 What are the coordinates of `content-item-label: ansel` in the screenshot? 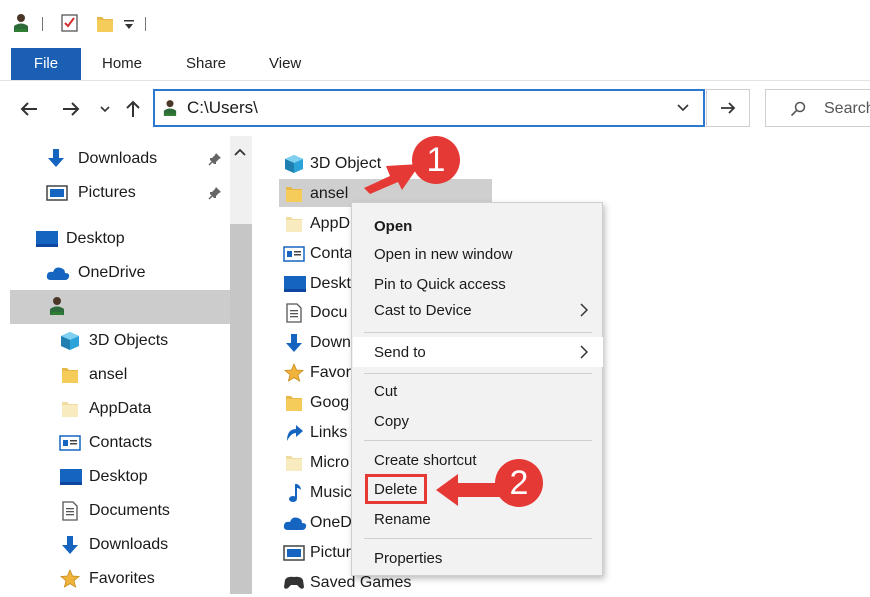 It's located at (329, 193).